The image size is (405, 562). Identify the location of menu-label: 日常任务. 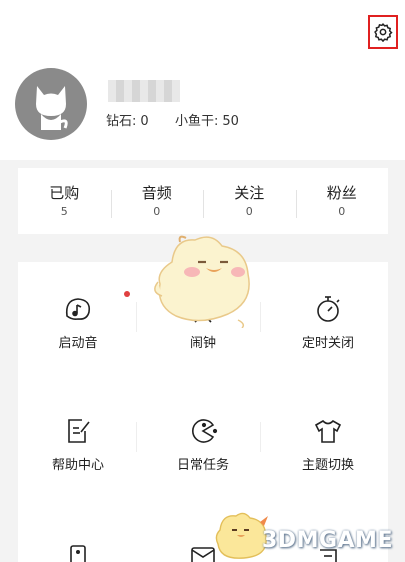
(202, 465).